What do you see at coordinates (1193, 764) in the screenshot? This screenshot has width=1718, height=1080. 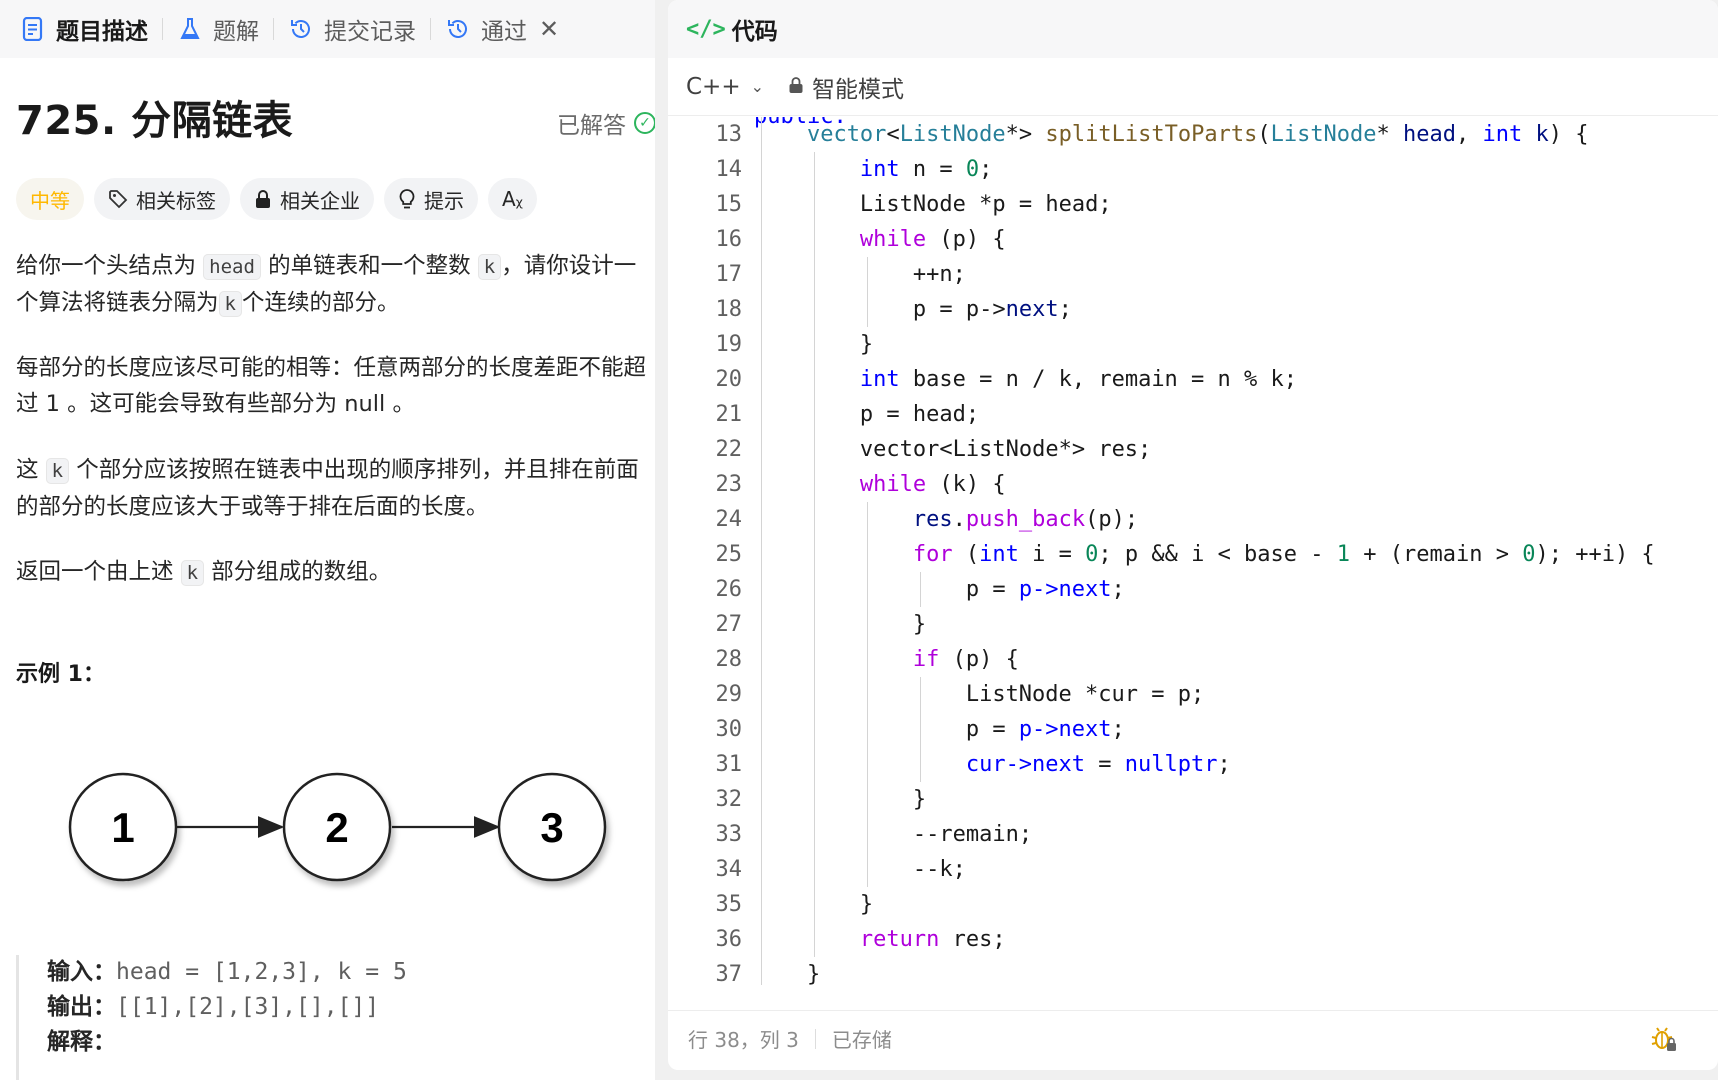 I see `code-line: 31 cur->next = nullptr;` at bounding box center [1193, 764].